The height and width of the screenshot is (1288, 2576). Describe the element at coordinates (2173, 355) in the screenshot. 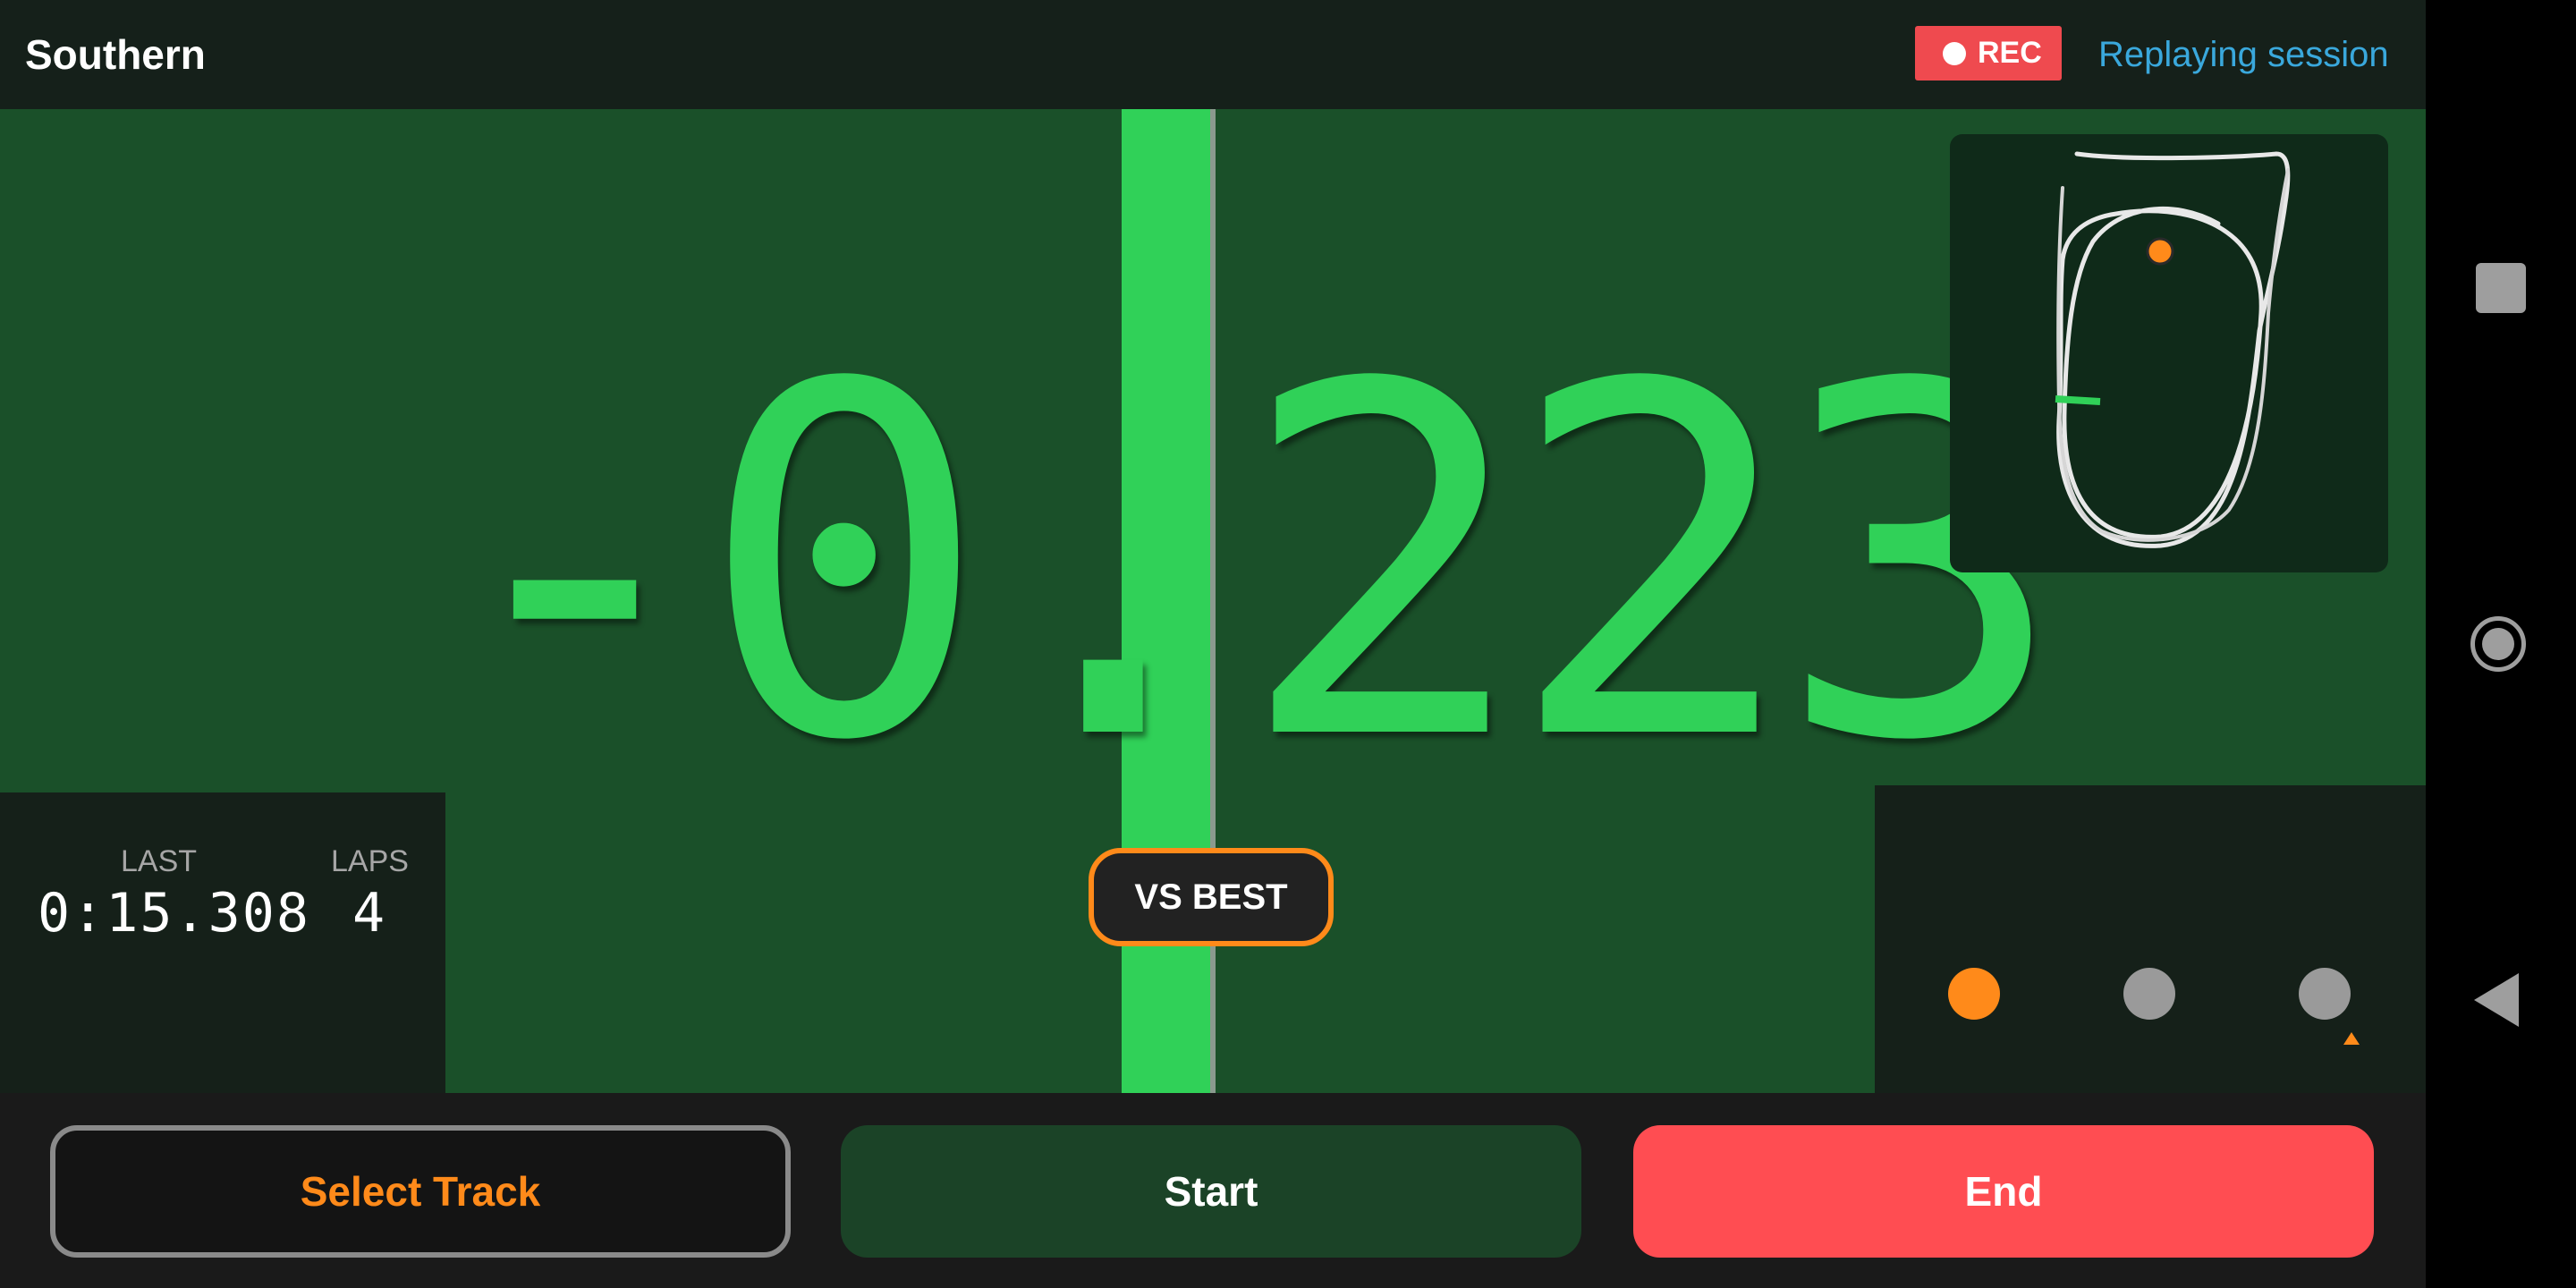

I see `track-outline-inner` at that location.